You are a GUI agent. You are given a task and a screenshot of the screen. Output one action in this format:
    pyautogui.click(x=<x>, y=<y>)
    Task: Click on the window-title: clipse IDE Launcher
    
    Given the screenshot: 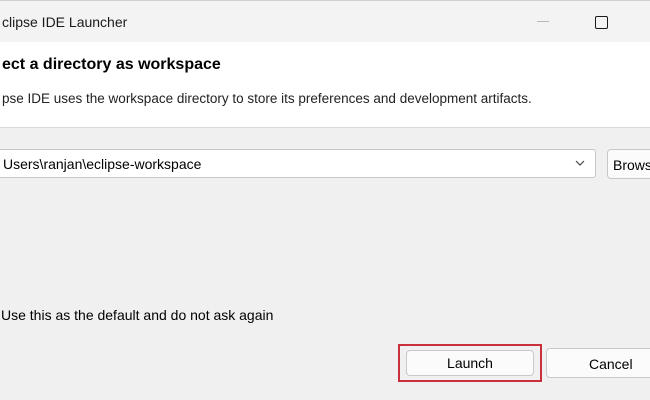 What is the action you would take?
    pyautogui.click(x=65, y=22)
    